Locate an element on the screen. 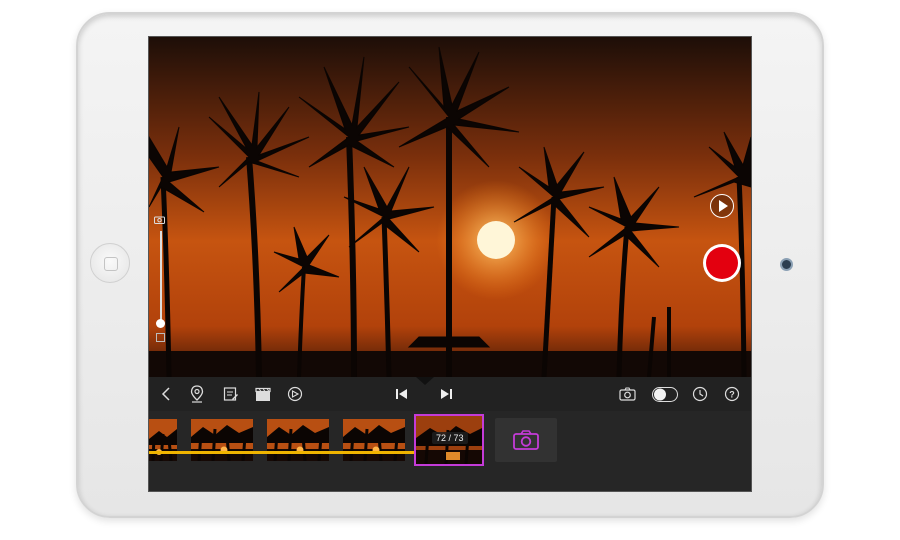  speed-dial-icon is located at coordinates (295, 394).